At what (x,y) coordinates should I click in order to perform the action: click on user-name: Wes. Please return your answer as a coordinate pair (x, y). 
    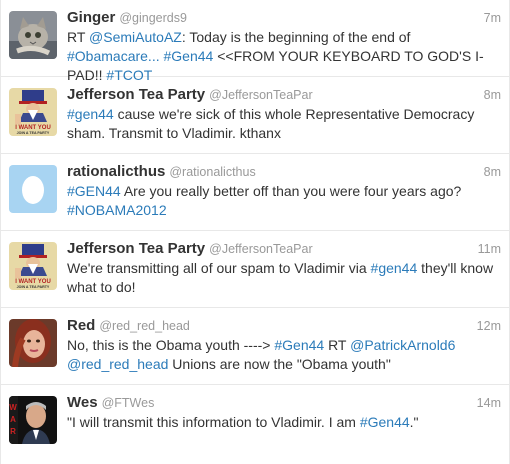
    Looking at the image, I should click on (82, 402).